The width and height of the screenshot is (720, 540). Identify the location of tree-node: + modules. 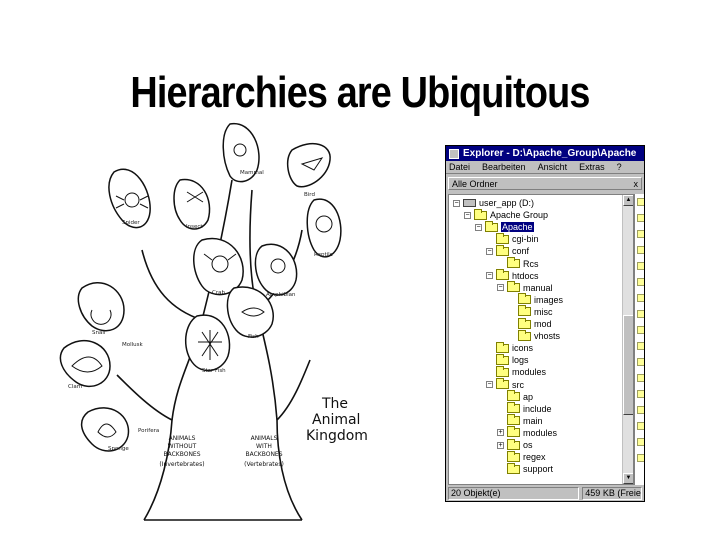
(527, 432).